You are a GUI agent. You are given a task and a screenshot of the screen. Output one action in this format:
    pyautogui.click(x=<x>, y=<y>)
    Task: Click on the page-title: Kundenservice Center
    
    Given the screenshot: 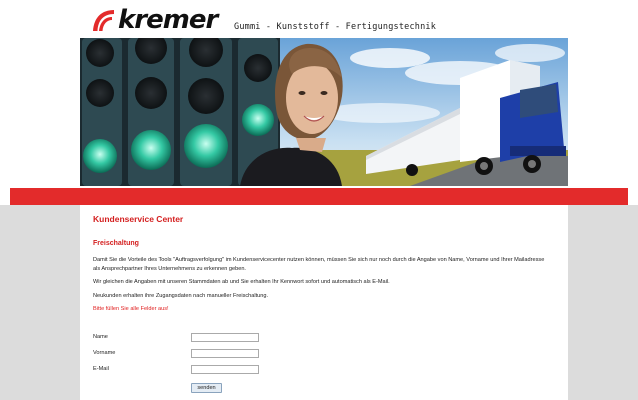 What is the action you would take?
    pyautogui.click(x=138, y=219)
    